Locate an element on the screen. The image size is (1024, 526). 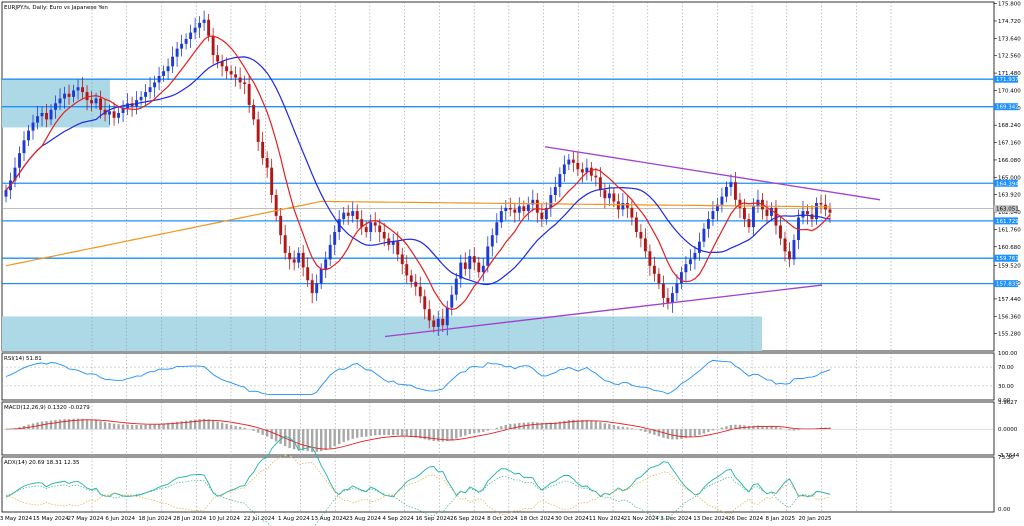
level-label: 159.761 is located at coordinates (1007, 259).